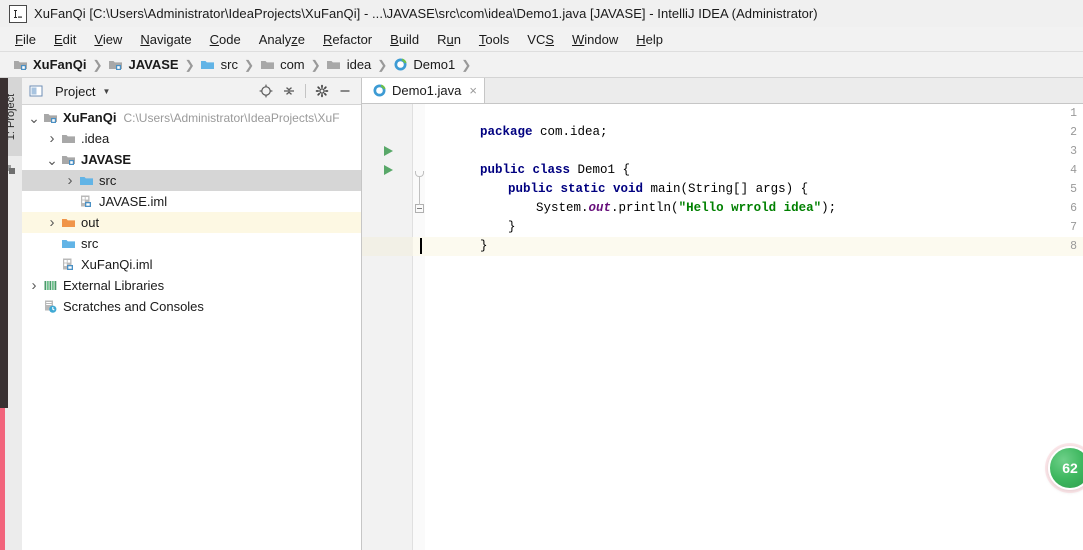 This screenshot has width=1083, height=550. I want to click on strip-pink-accent, so click(2, 479).